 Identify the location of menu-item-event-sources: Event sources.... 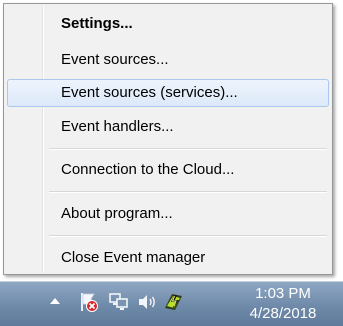
(168, 60).